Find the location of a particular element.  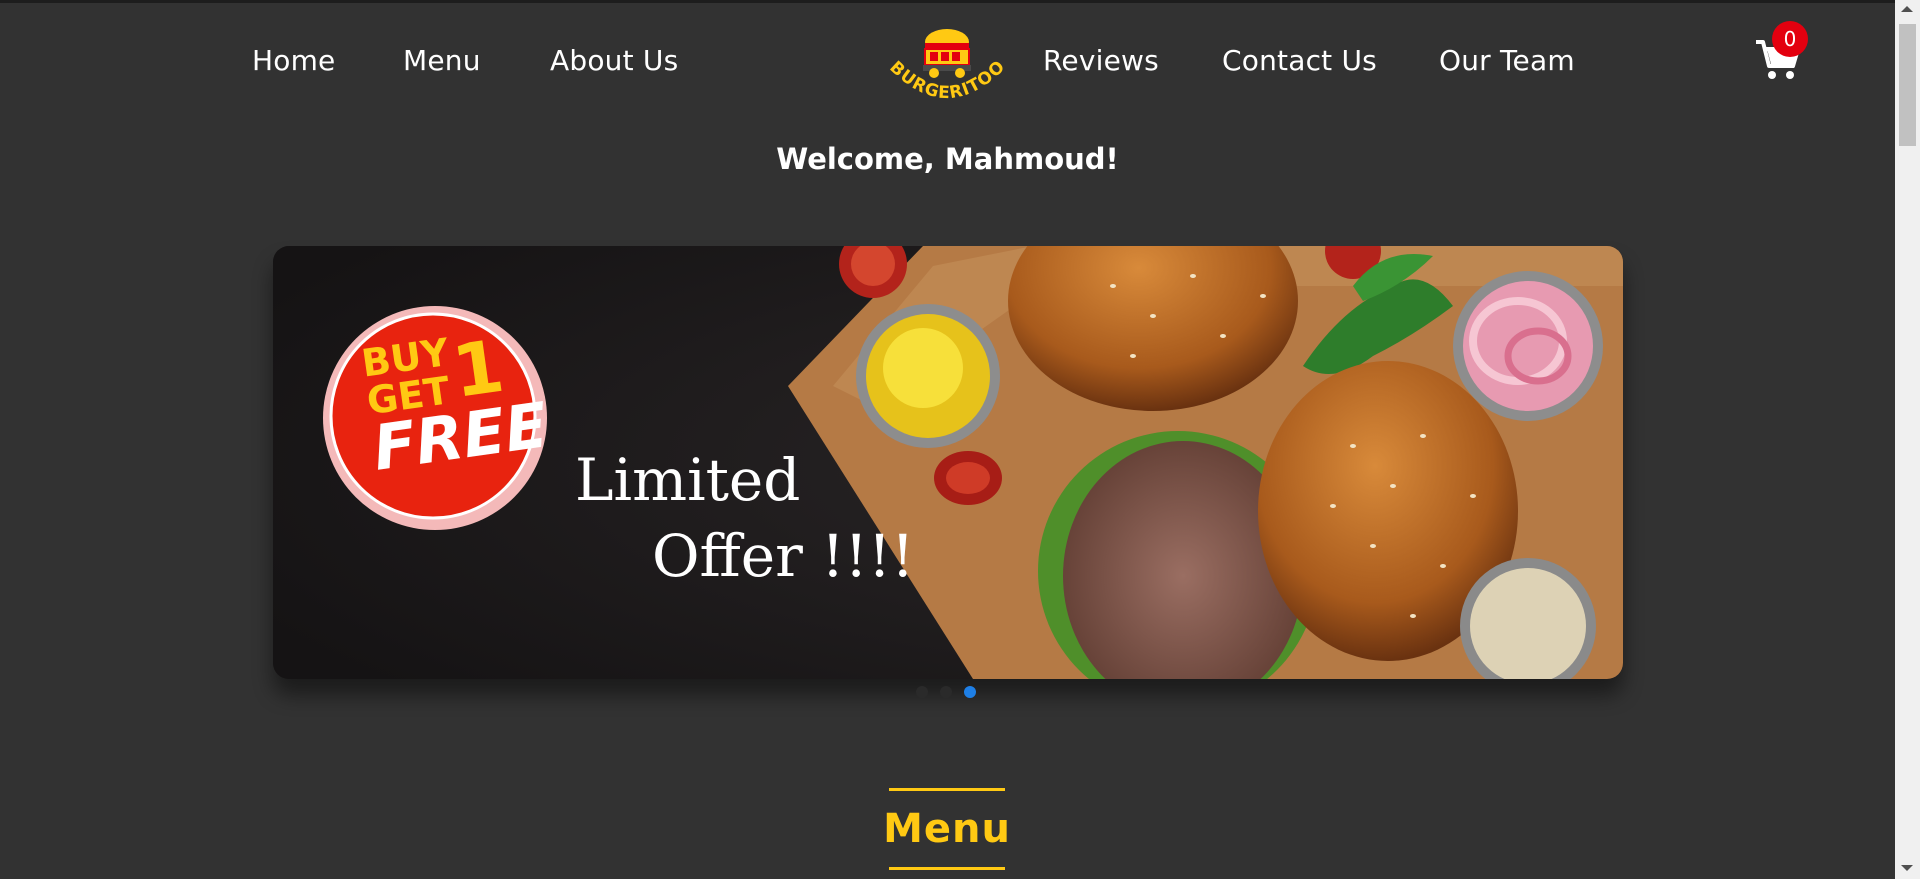

offer-line-1: Limited is located at coordinates (688, 480).